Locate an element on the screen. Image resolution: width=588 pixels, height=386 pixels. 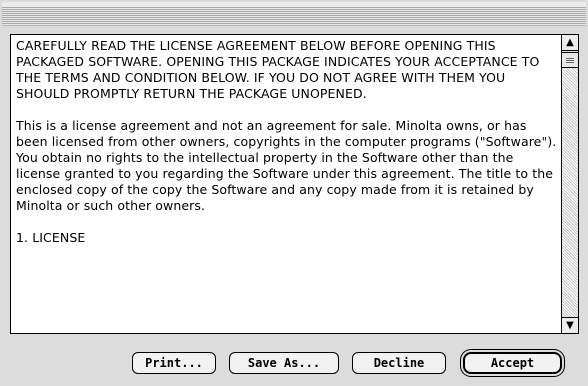
button-row: Print... Save As... Decline Accept is located at coordinates (294, 364).